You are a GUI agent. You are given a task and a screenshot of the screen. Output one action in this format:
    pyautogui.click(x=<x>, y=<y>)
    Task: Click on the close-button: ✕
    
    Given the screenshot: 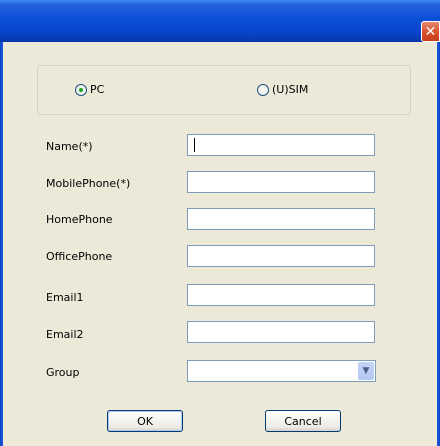 What is the action you would take?
    pyautogui.click(x=430, y=31)
    